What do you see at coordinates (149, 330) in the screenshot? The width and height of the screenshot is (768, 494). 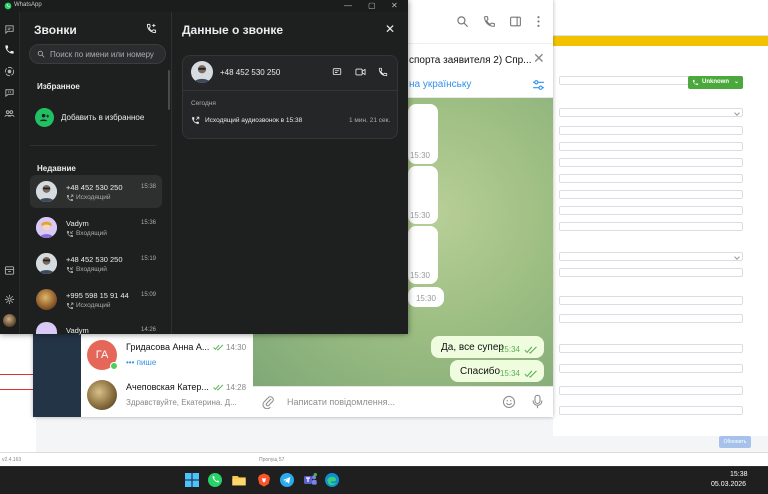 I see `call-time: 14:26` at bounding box center [149, 330].